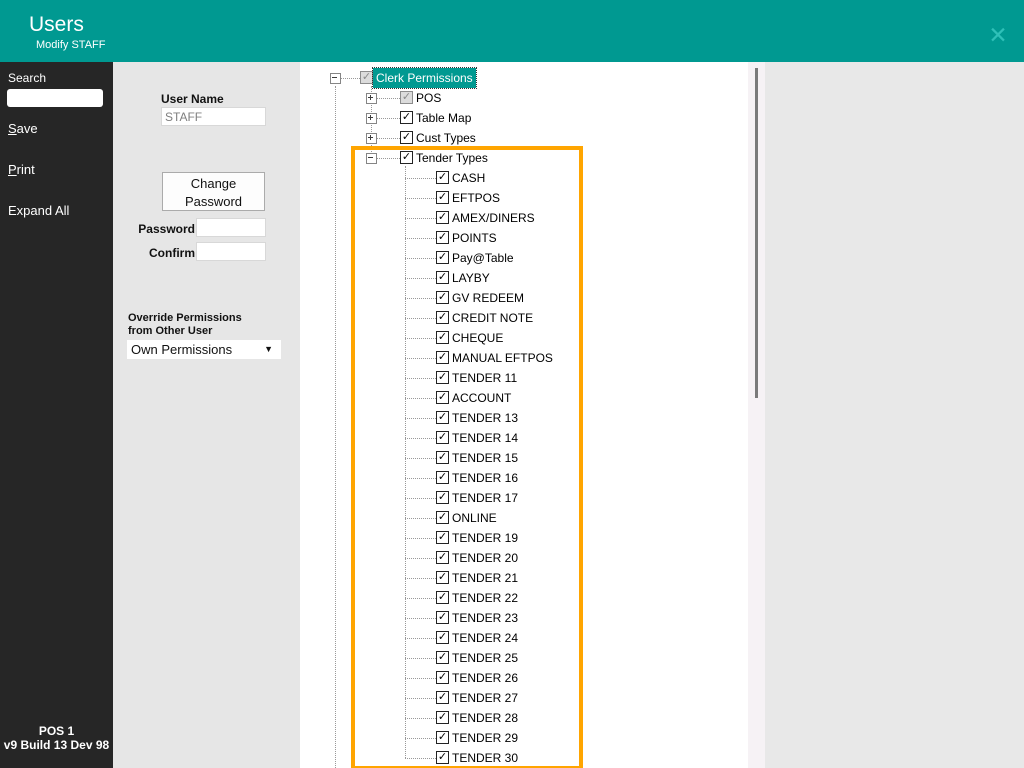  What do you see at coordinates (485, 738) in the screenshot?
I see `tree-node-label: TENDER 29` at bounding box center [485, 738].